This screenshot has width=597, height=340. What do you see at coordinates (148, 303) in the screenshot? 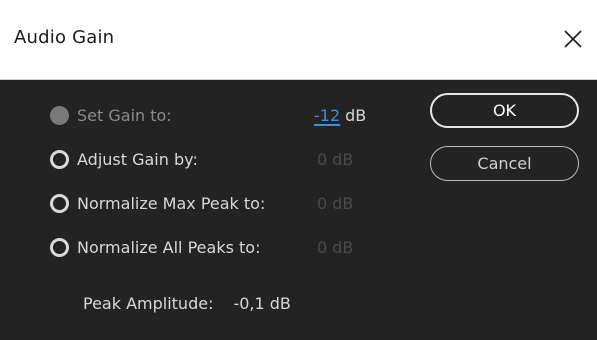
I see `peak-amplitude-label: Peak Amplitude:` at bounding box center [148, 303].